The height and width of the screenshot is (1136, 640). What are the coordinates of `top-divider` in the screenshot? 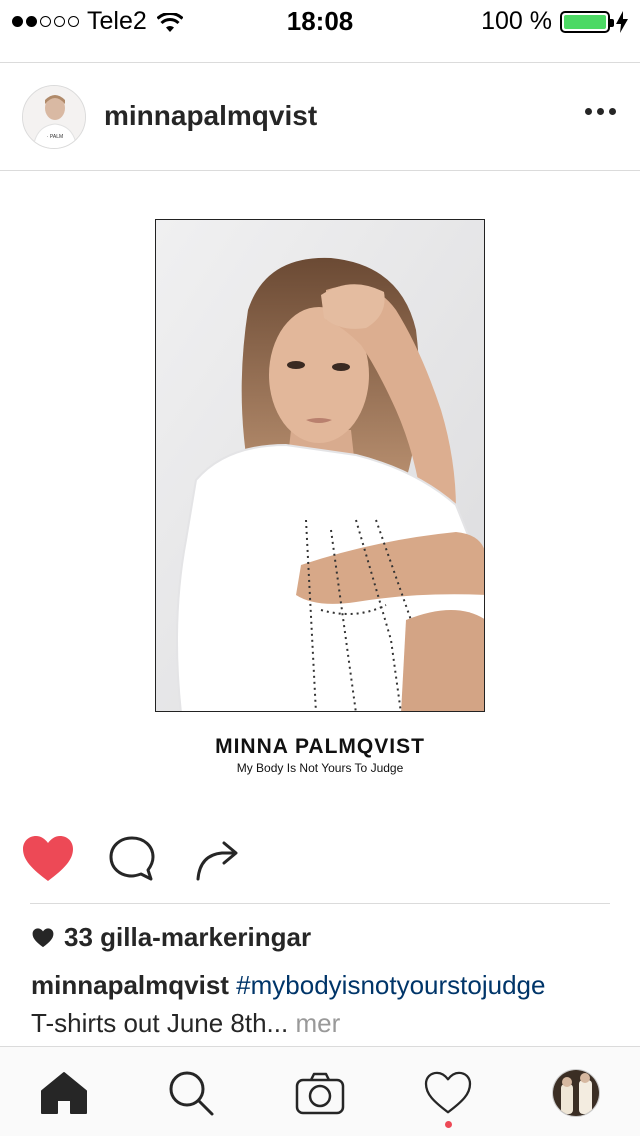 It's located at (320, 62).